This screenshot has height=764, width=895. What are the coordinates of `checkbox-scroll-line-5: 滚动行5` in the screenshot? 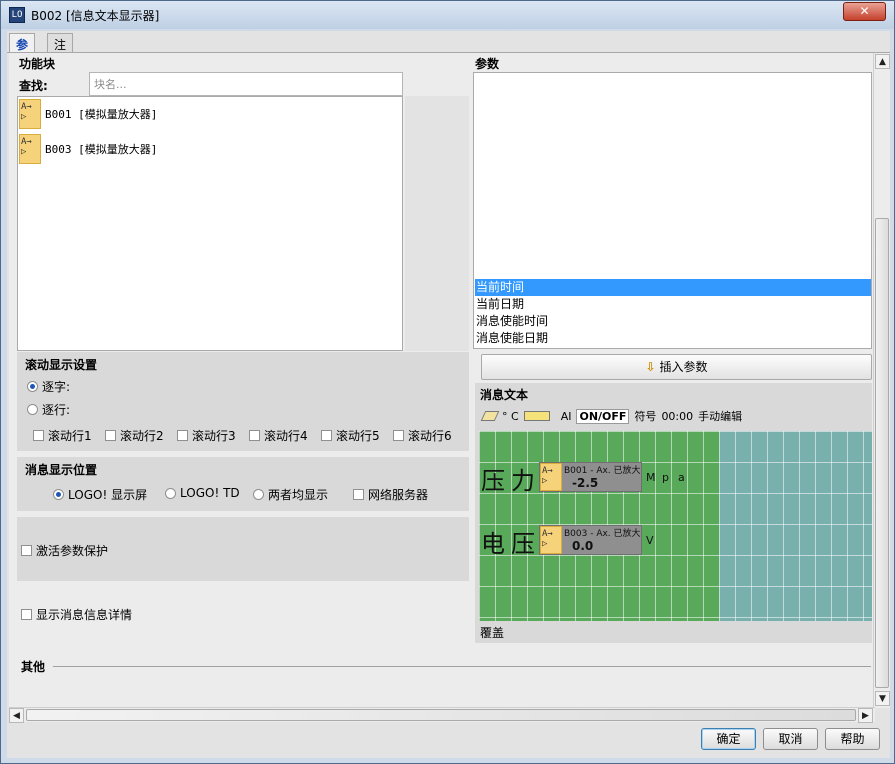 It's located at (350, 435).